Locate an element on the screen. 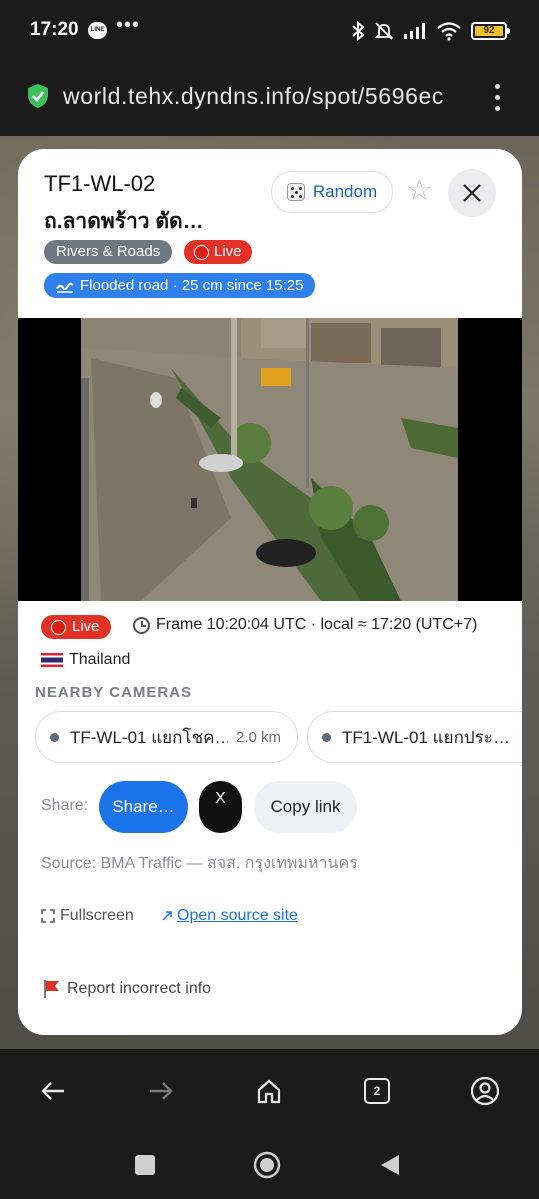 This screenshot has height=1199, width=539. forward-arrow-icon is located at coordinates (161, 1091).